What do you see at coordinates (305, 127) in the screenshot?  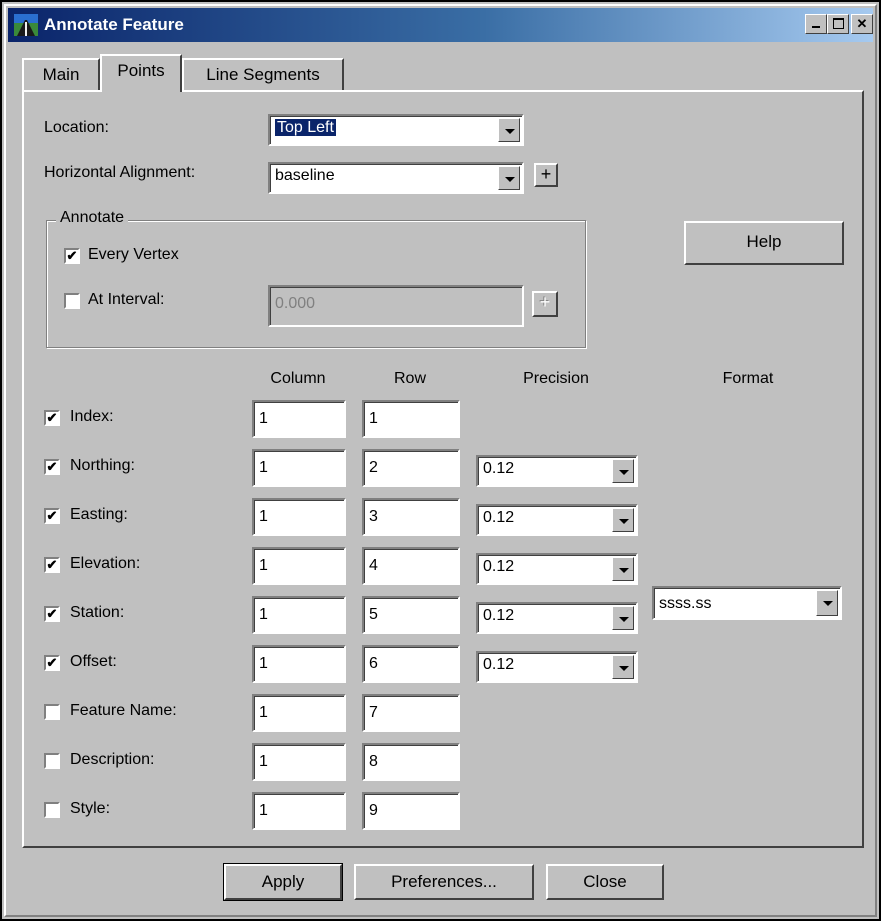 I see `location-value: Top Left` at bounding box center [305, 127].